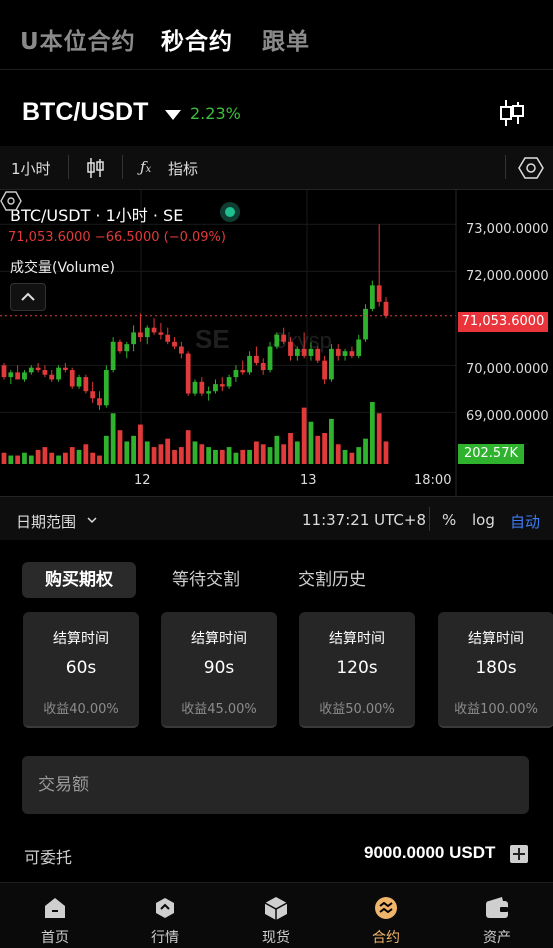 The height and width of the screenshot is (948, 553). Describe the element at coordinates (364, 520) in the screenshot. I see `clock-display: 11:37:21 UTC+8` at that location.